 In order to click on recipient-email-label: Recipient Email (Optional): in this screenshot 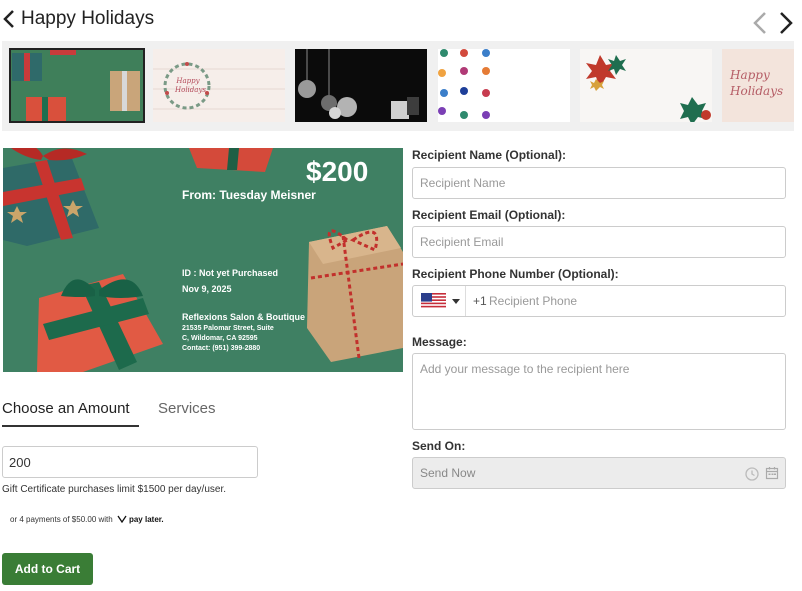, I will do `click(489, 215)`.